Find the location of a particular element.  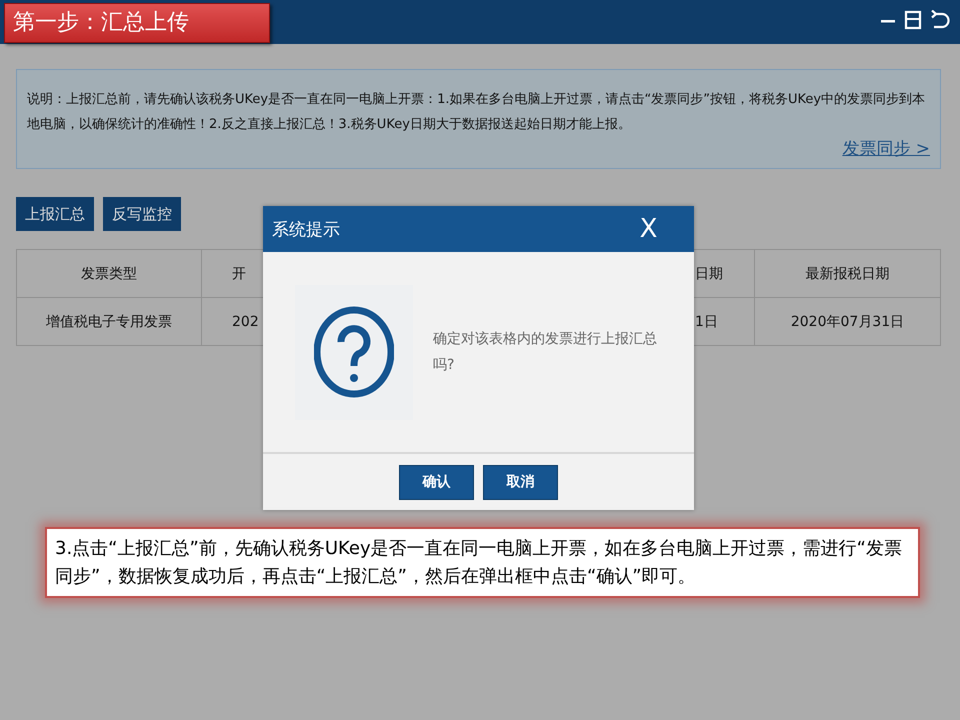

dialog-button: 取消 is located at coordinates (520, 482).